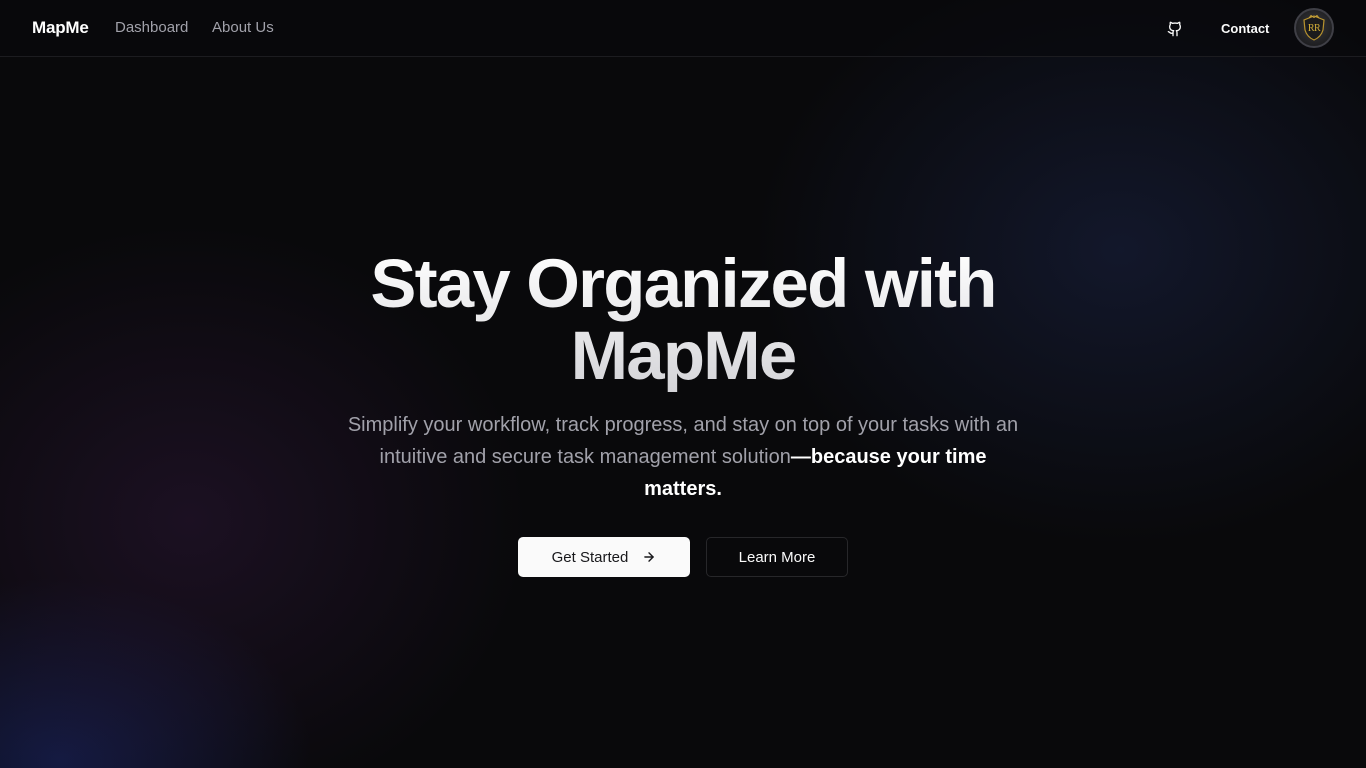 Image resolution: width=1366 pixels, height=768 pixels. What do you see at coordinates (683, 283) in the screenshot?
I see `hero-heading-line-1: Stay Organized with` at bounding box center [683, 283].